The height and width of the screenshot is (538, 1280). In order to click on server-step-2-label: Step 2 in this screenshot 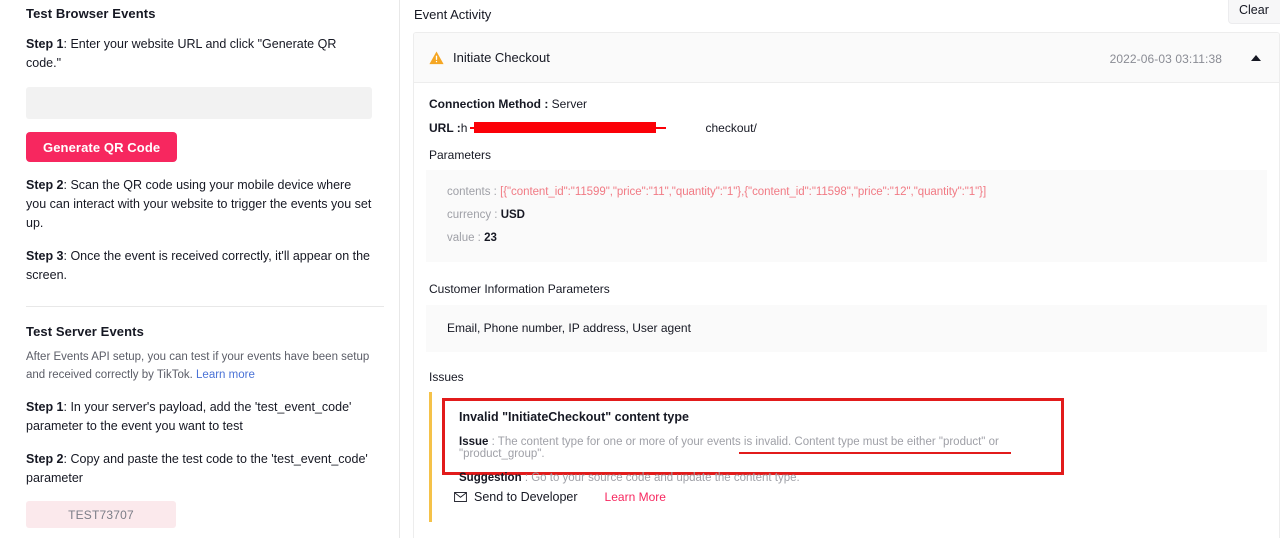, I will do `click(45, 459)`.